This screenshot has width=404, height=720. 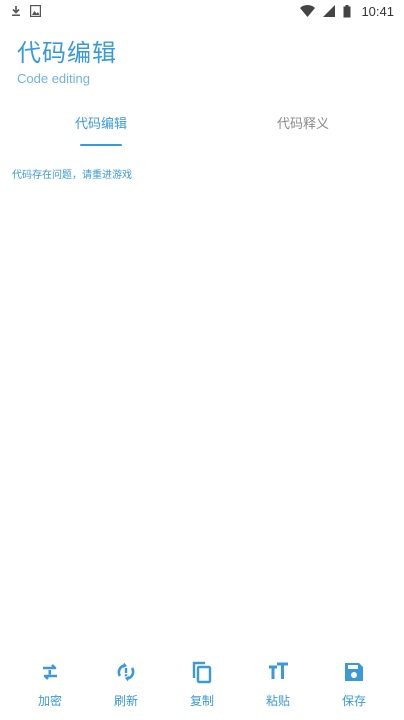 What do you see at coordinates (125, 701) in the screenshot?
I see `refresh-label: 刷新` at bounding box center [125, 701].